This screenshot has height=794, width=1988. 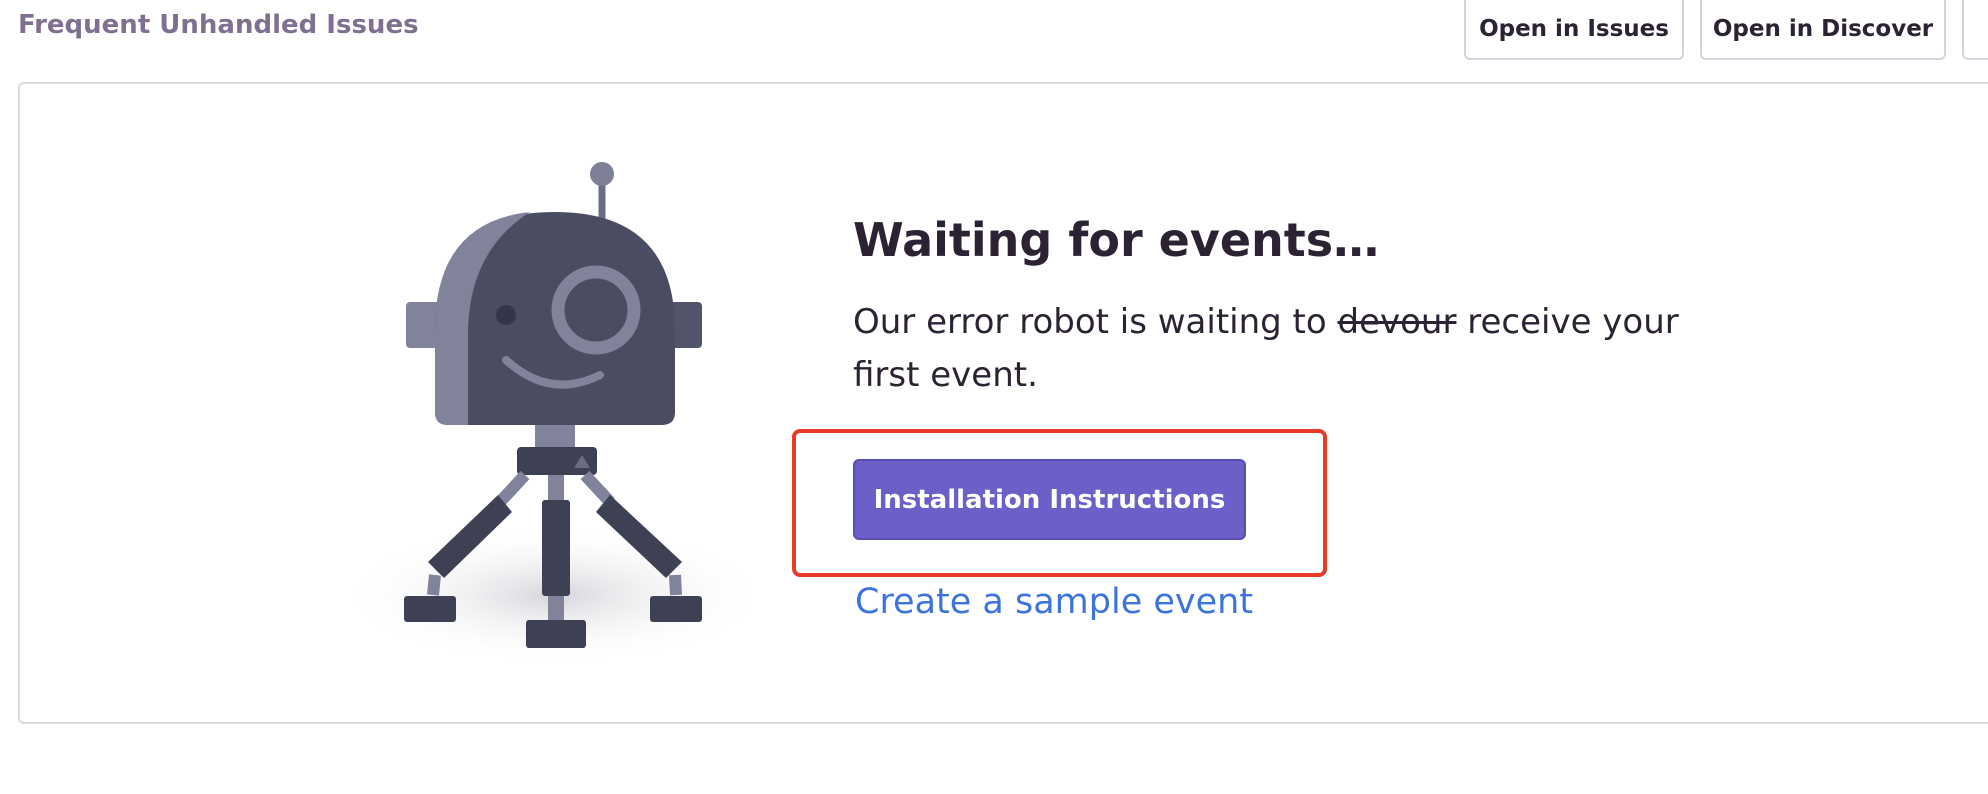 What do you see at coordinates (1823, 30) in the screenshot?
I see `open-in-discover-button: Open in Discover` at bounding box center [1823, 30].